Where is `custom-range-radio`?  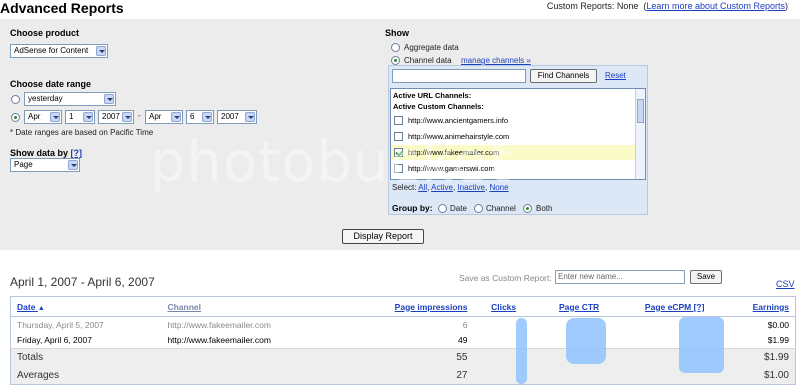
custom-range-radio is located at coordinates (15, 117).